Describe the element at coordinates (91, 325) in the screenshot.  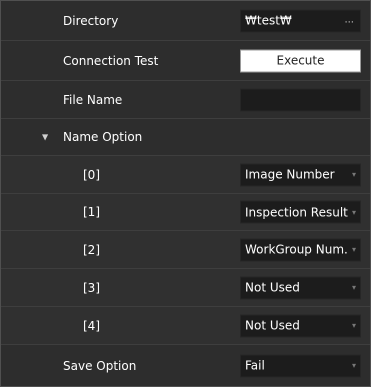
I see `name-option-index: [4]` at that location.